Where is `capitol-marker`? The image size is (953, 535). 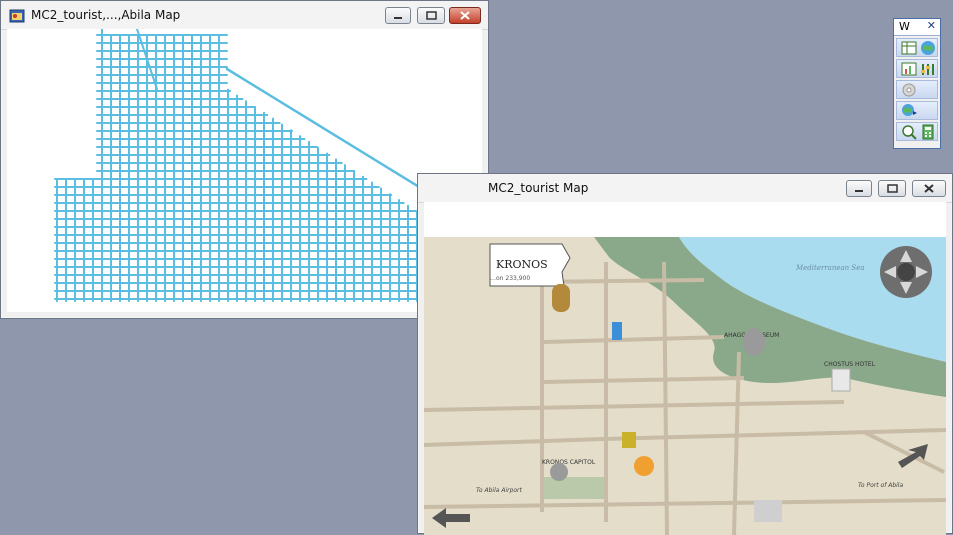
capitol-marker is located at coordinates (559, 472).